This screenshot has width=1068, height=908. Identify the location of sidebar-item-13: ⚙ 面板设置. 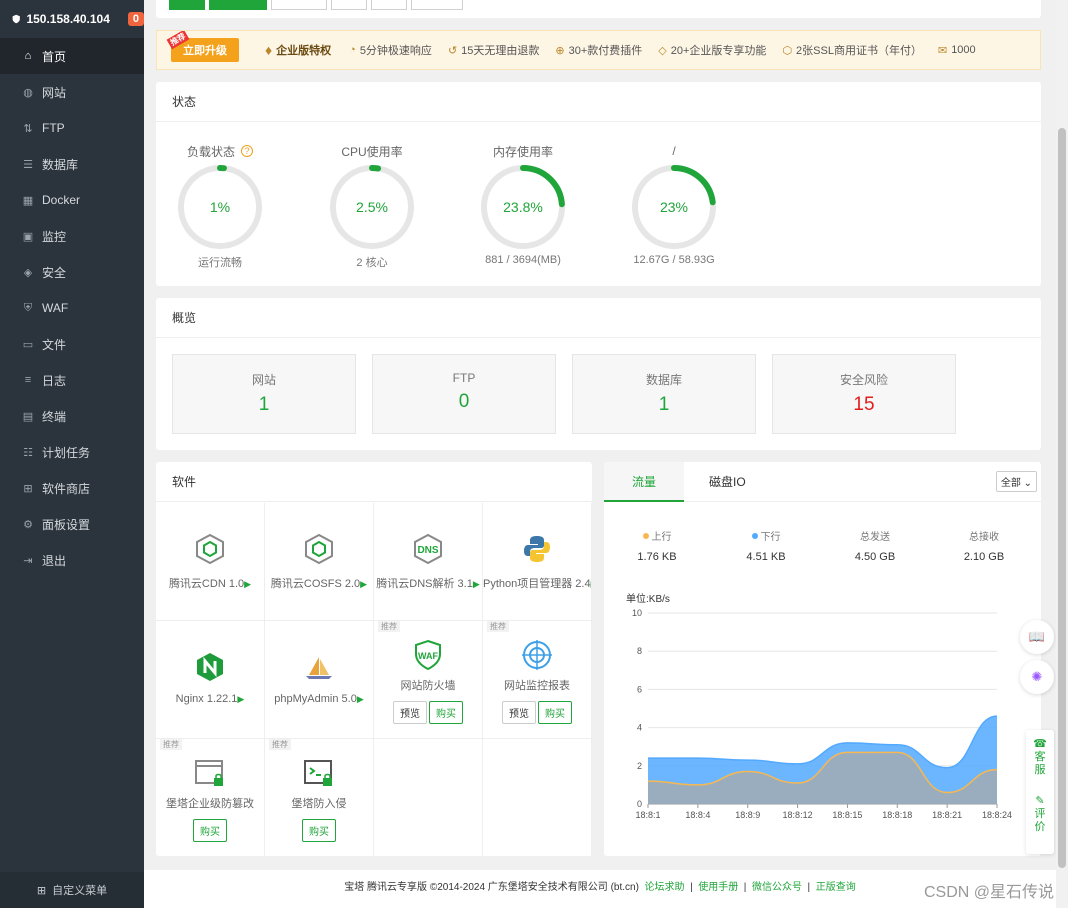
(72, 524).